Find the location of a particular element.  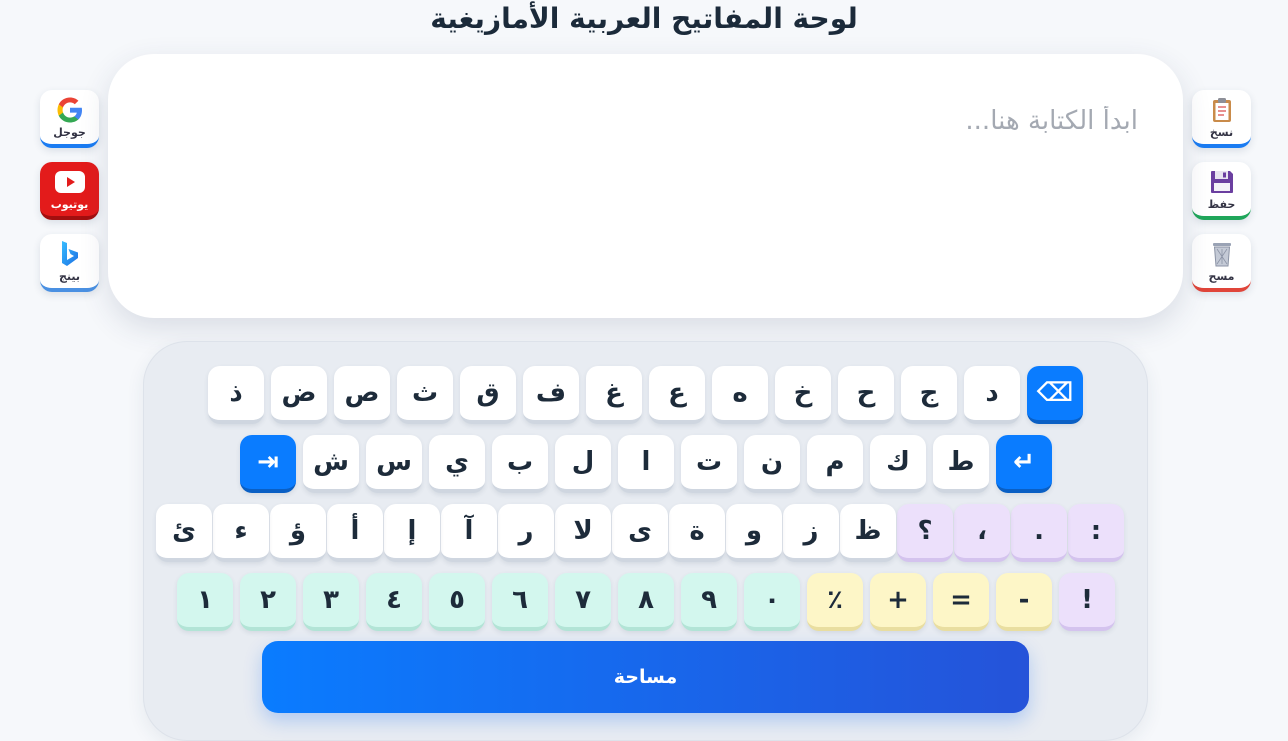

key: ٨ is located at coordinates (646, 602).